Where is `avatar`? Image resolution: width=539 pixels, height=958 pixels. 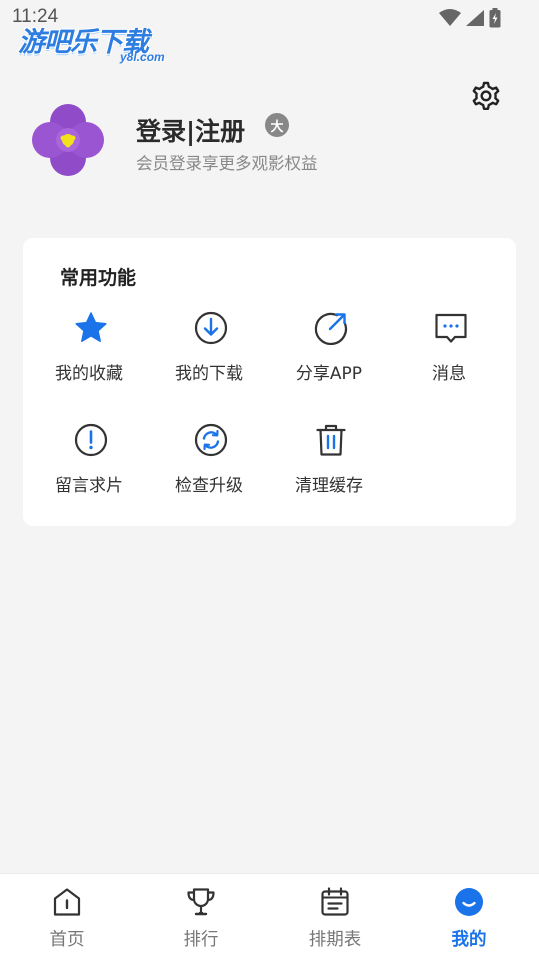 avatar is located at coordinates (68, 140).